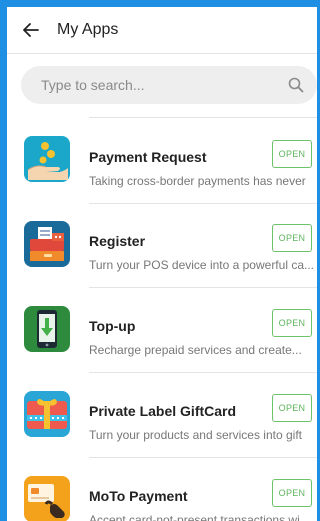 This screenshot has width=320, height=521. I want to click on page-title: My Apps, so click(88, 29).